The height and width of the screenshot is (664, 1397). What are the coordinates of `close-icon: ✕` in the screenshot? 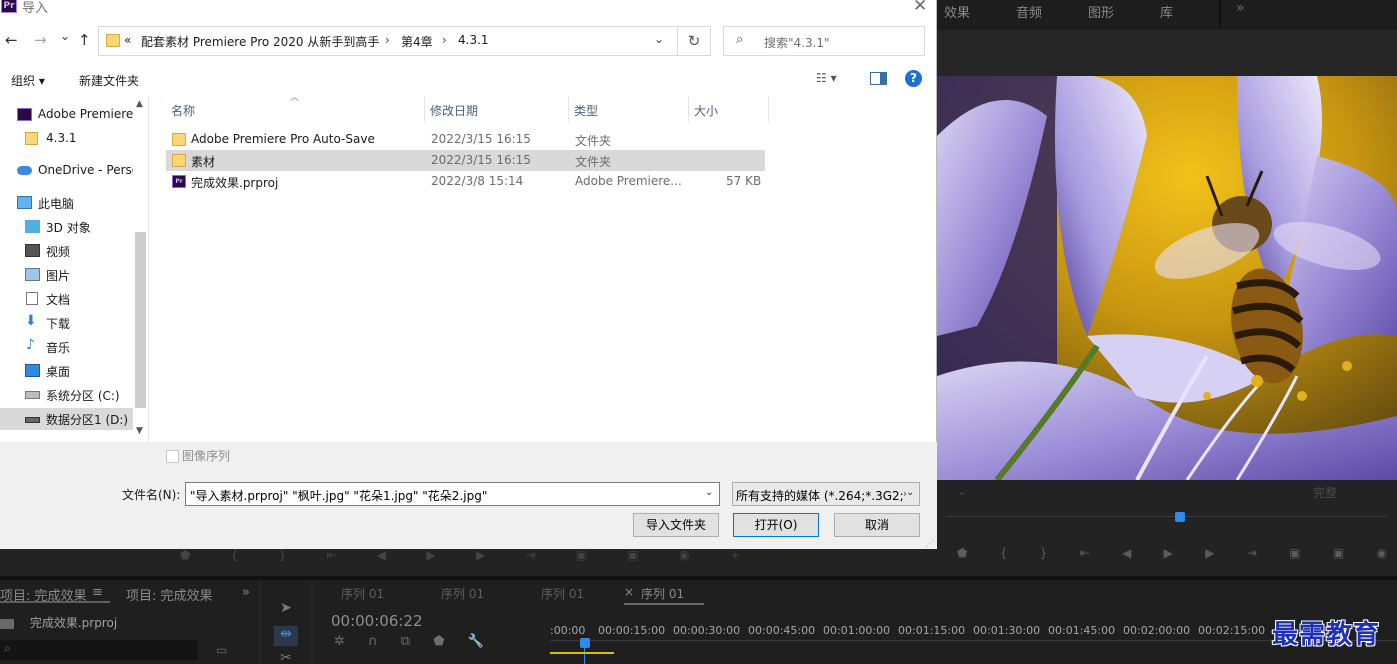 It's located at (920, 8).